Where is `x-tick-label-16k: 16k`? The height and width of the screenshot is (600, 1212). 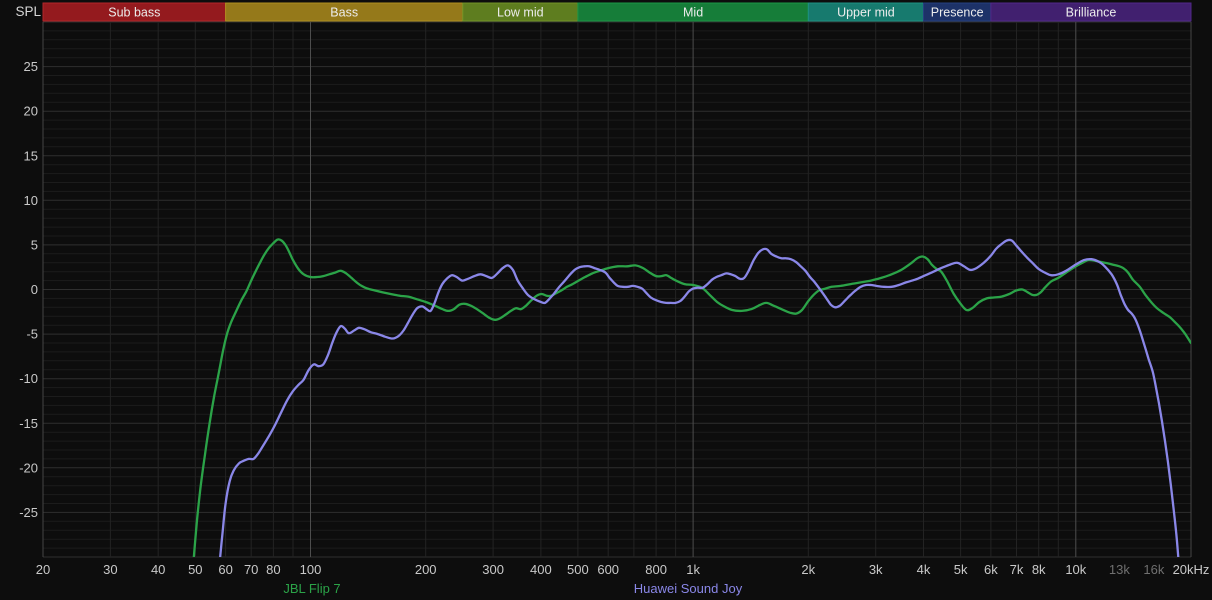 x-tick-label-16k: 16k is located at coordinates (1153, 569).